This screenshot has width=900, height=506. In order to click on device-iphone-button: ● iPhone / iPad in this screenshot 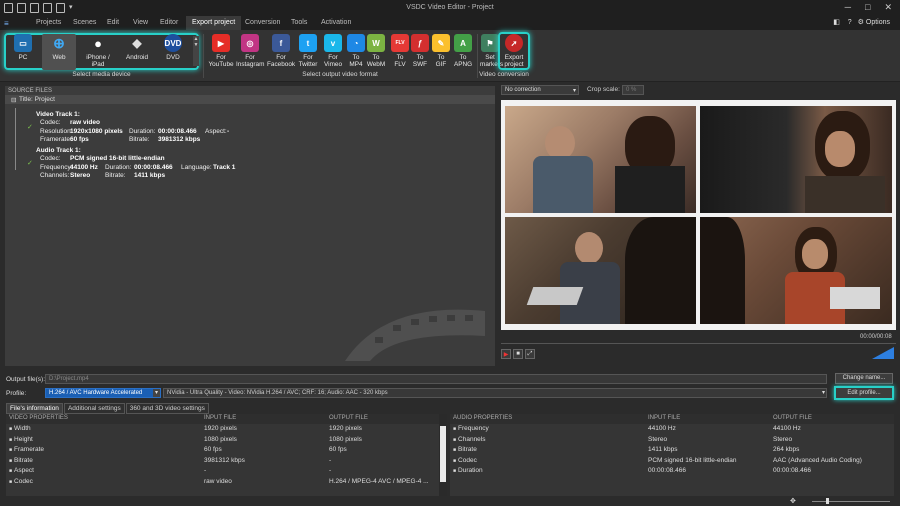, I will do `click(98, 51)`.